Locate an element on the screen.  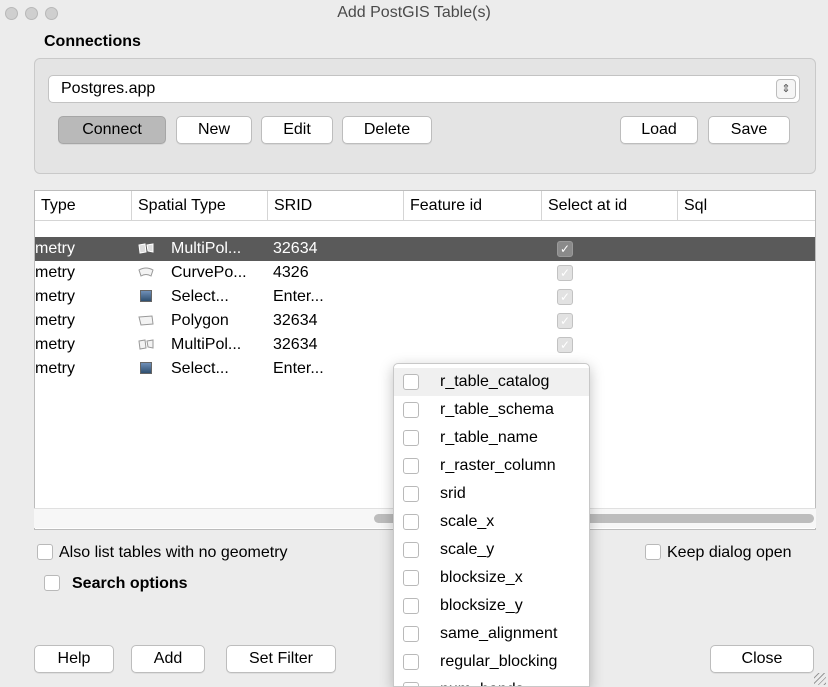
new-button: New is located at coordinates (214, 130).